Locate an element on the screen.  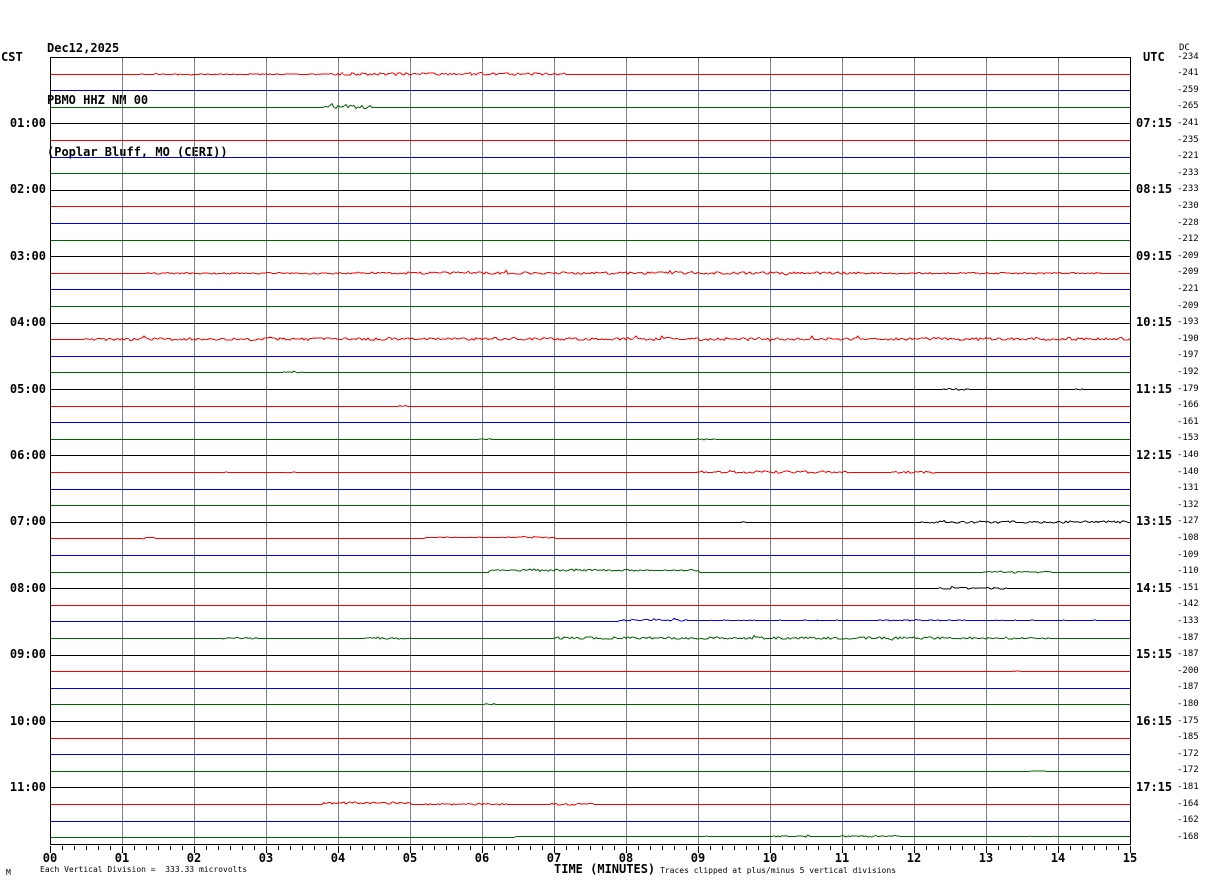
dc-value-row-11:30: -162 is located at coordinates (1188, 820).